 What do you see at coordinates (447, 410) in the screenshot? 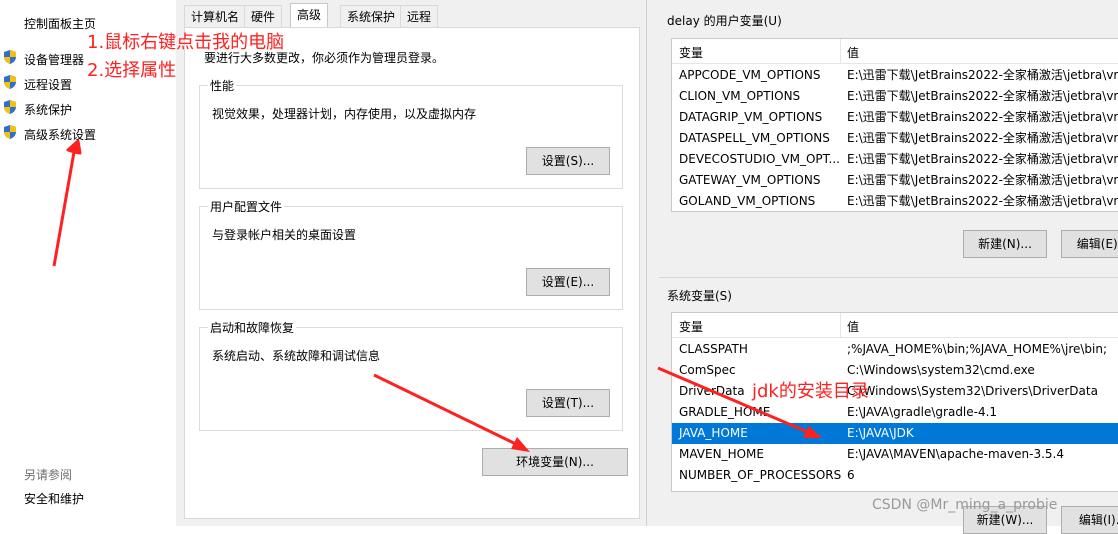
I see `arrow-to-env-button` at bounding box center [447, 410].